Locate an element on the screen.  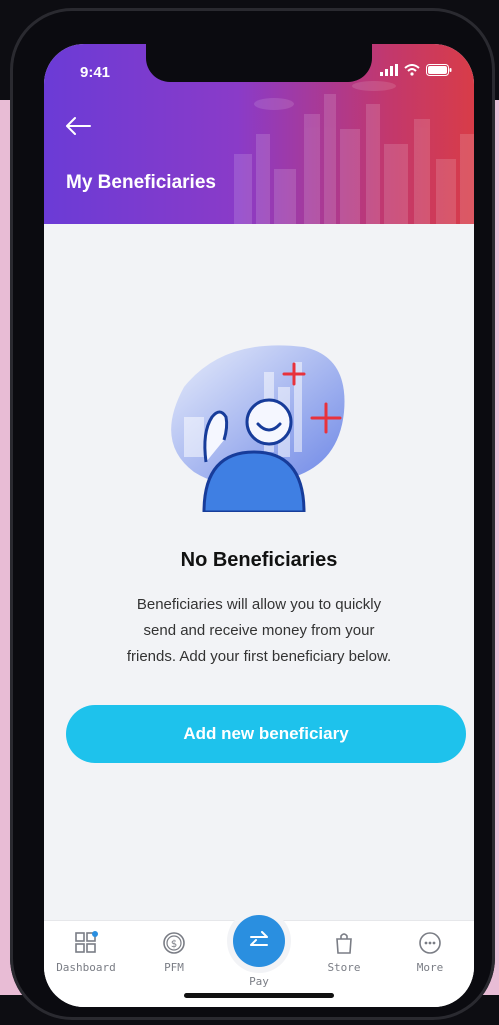
tab-label: Pay is located at coordinates (259, 981).